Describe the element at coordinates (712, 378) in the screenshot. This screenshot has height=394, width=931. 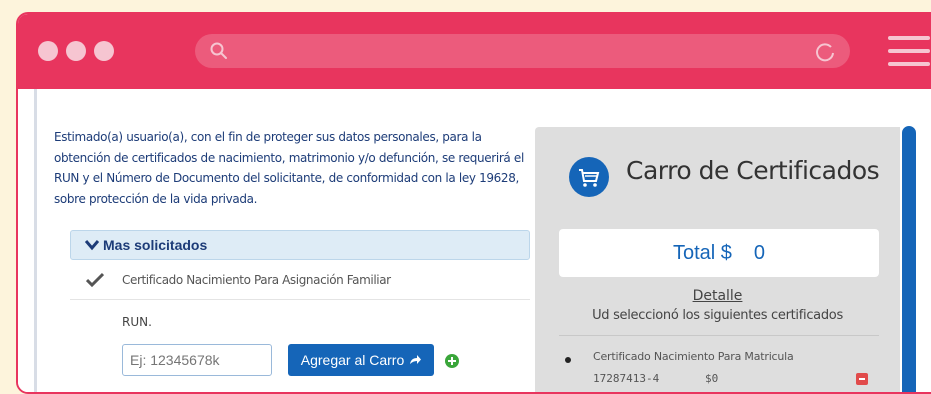
I see `cart-item-price: $0` at that location.